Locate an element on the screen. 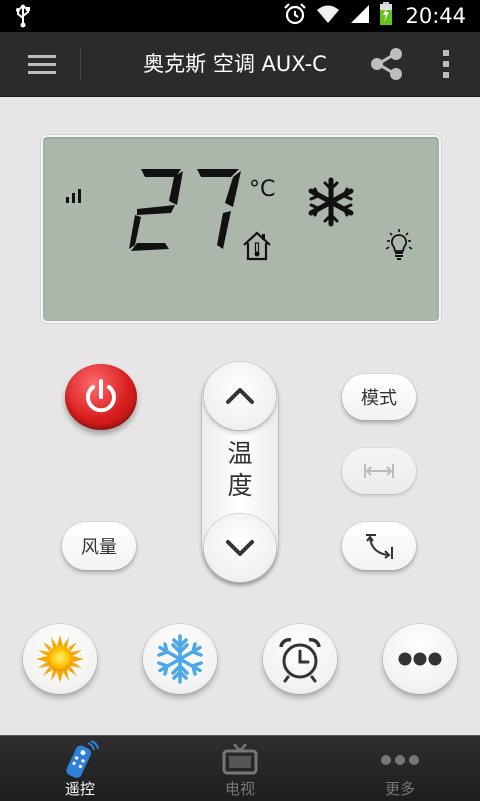 Image resolution: width=480 pixels, height=801 pixels. tab-remote-label: 遥控 is located at coordinates (79, 789).